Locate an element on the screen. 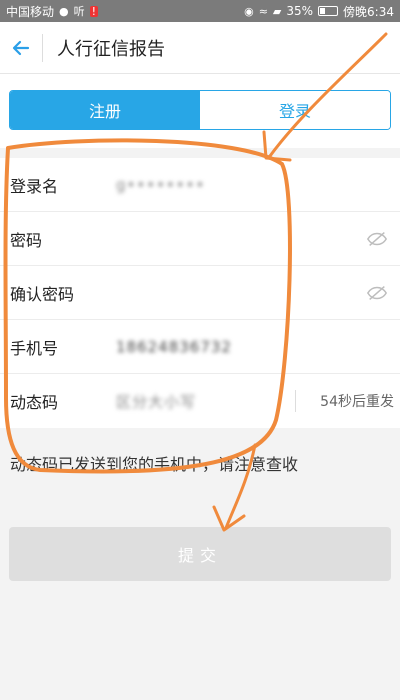 This screenshot has width=400, height=700. form-row-confirm-password: 确认密码 is located at coordinates (200, 293).